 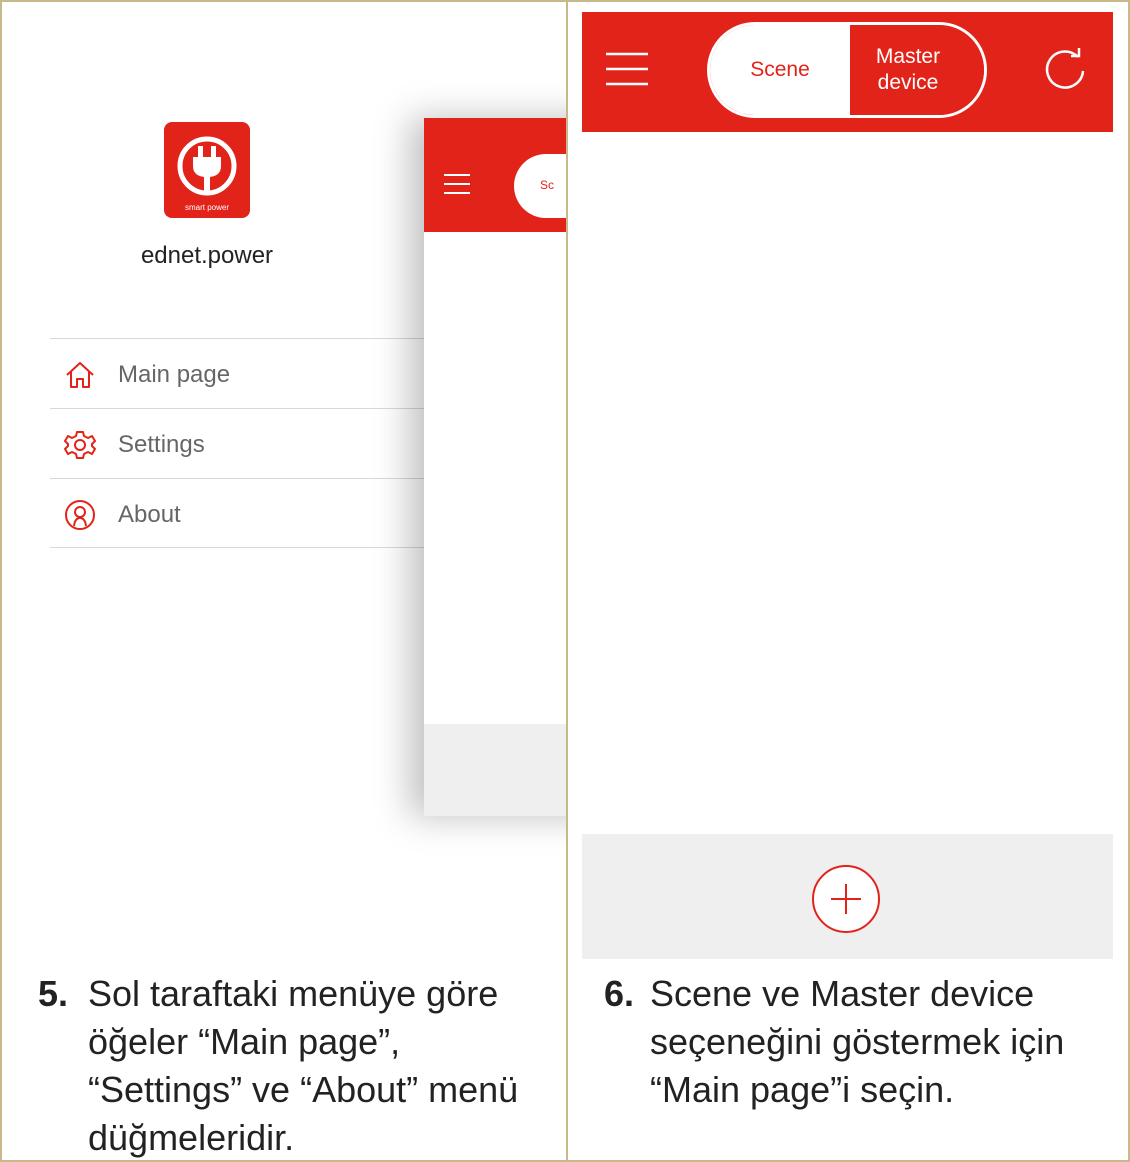 What do you see at coordinates (80, 445) in the screenshot?
I see `gear-icon` at bounding box center [80, 445].